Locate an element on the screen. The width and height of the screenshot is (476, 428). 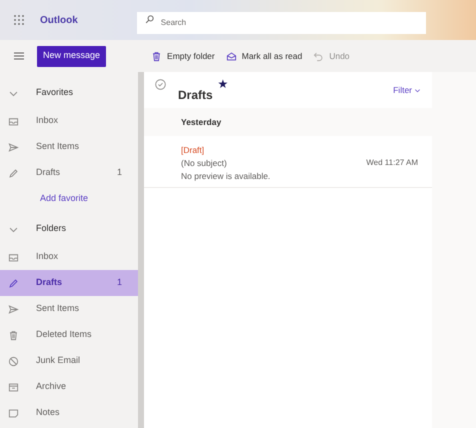
app-launcher-icon is located at coordinates (19, 20).